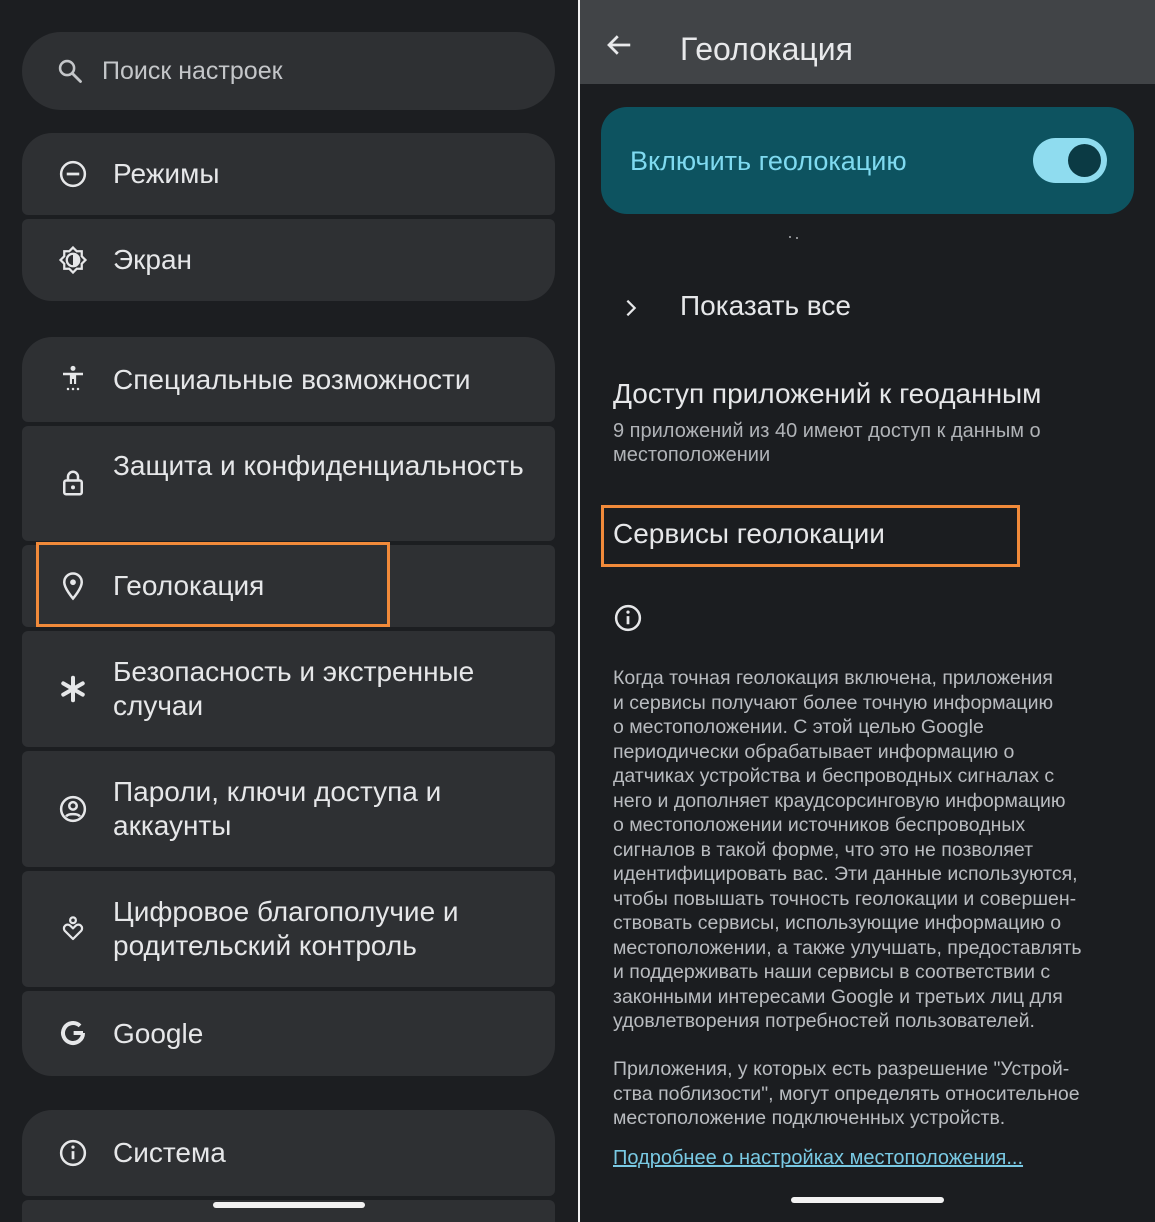 The width and height of the screenshot is (1155, 1222). What do you see at coordinates (70, 71) in the screenshot?
I see `search-icon` at bounding box center [70, 71].